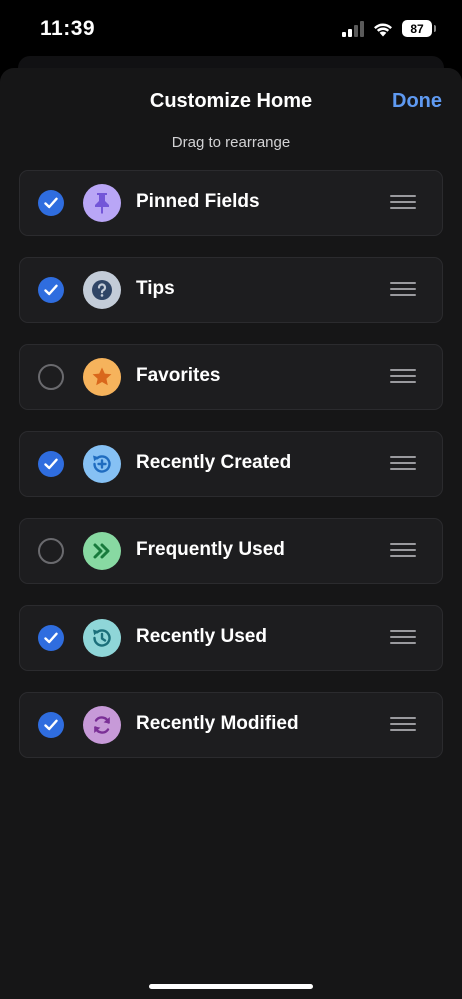 This screenshot has height=999, width=462. I want to click on battery-indicator: 87, so click(419, 28).